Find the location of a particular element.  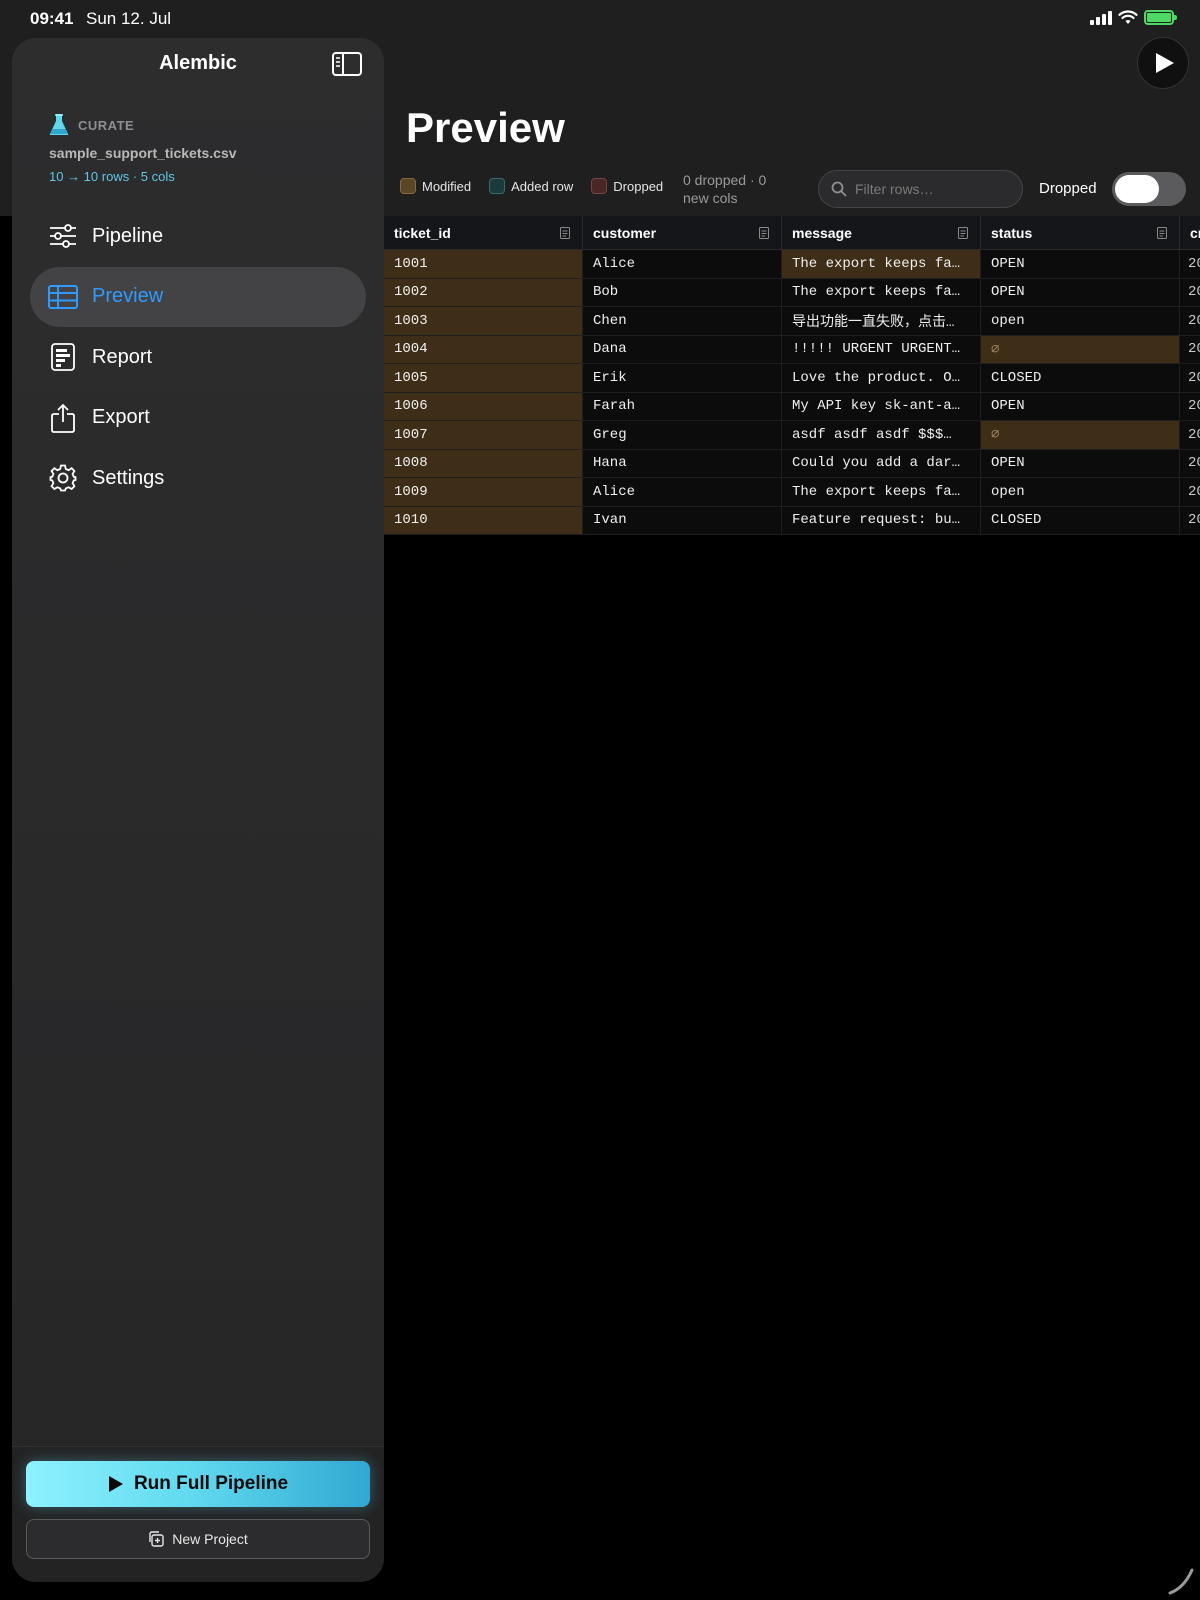

table-header: ticket_id customer message status cr is located at coordinates (792, 233).